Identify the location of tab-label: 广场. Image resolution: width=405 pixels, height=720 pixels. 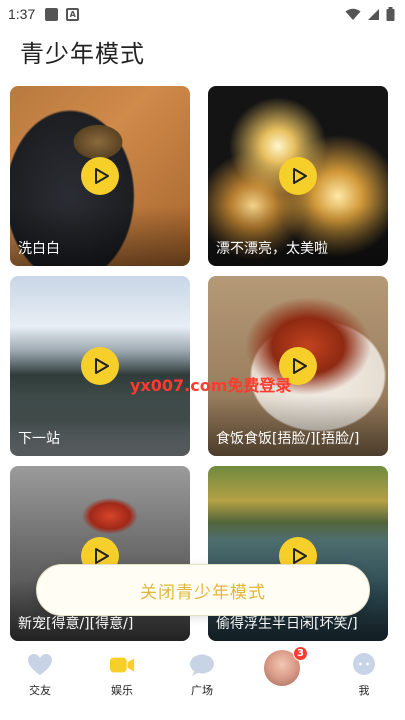
(202, 690).